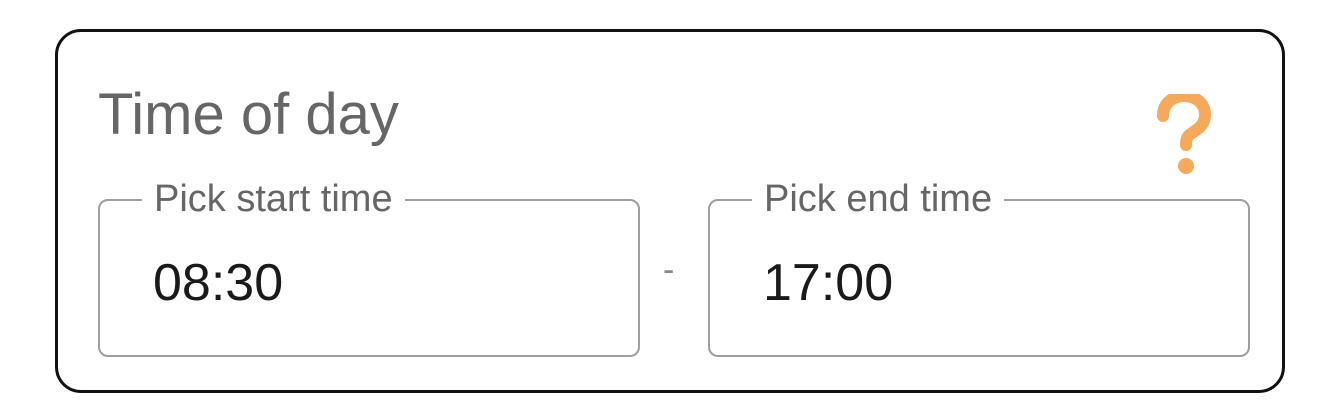 Image resolution: width=1344 pixels, height=420 pixels. I want to click on end-time-label: Pick end time, so click(878, 199).